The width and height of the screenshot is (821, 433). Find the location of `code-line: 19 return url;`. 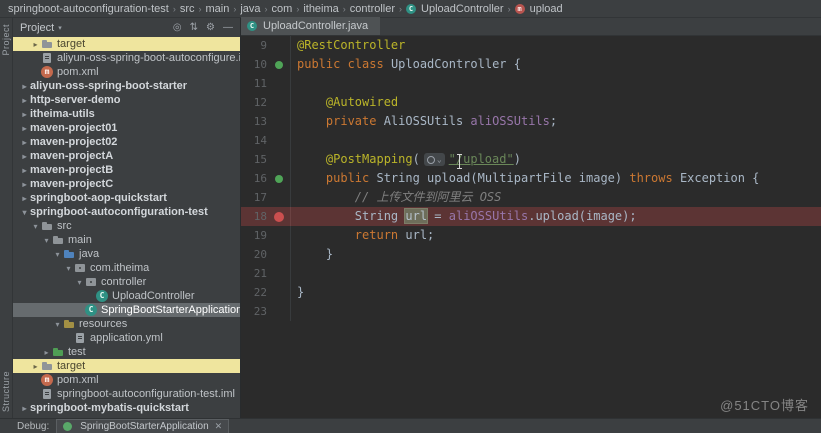

code-line: 19 return url; is located at coordinates (531, 235).